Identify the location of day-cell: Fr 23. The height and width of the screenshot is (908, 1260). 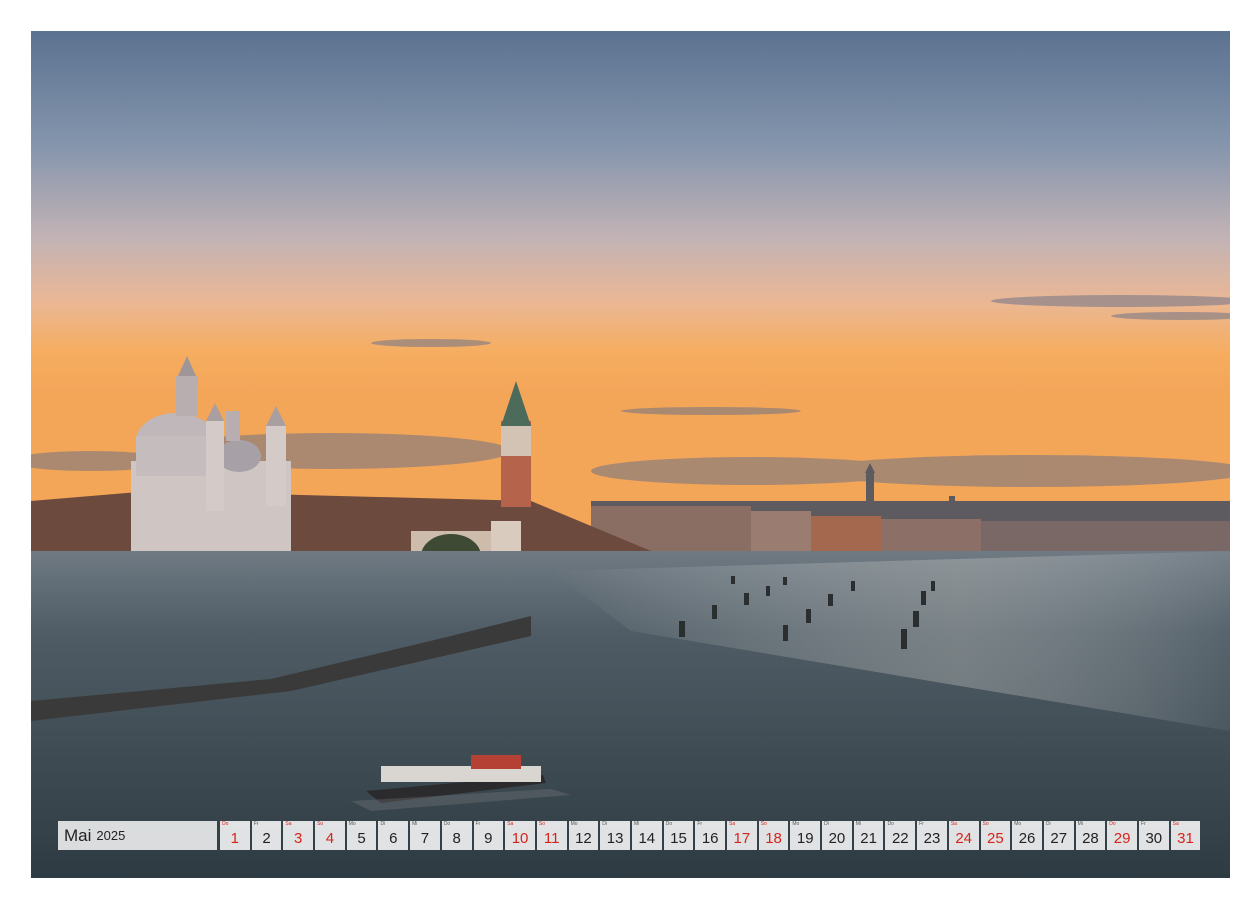
(932, 835).